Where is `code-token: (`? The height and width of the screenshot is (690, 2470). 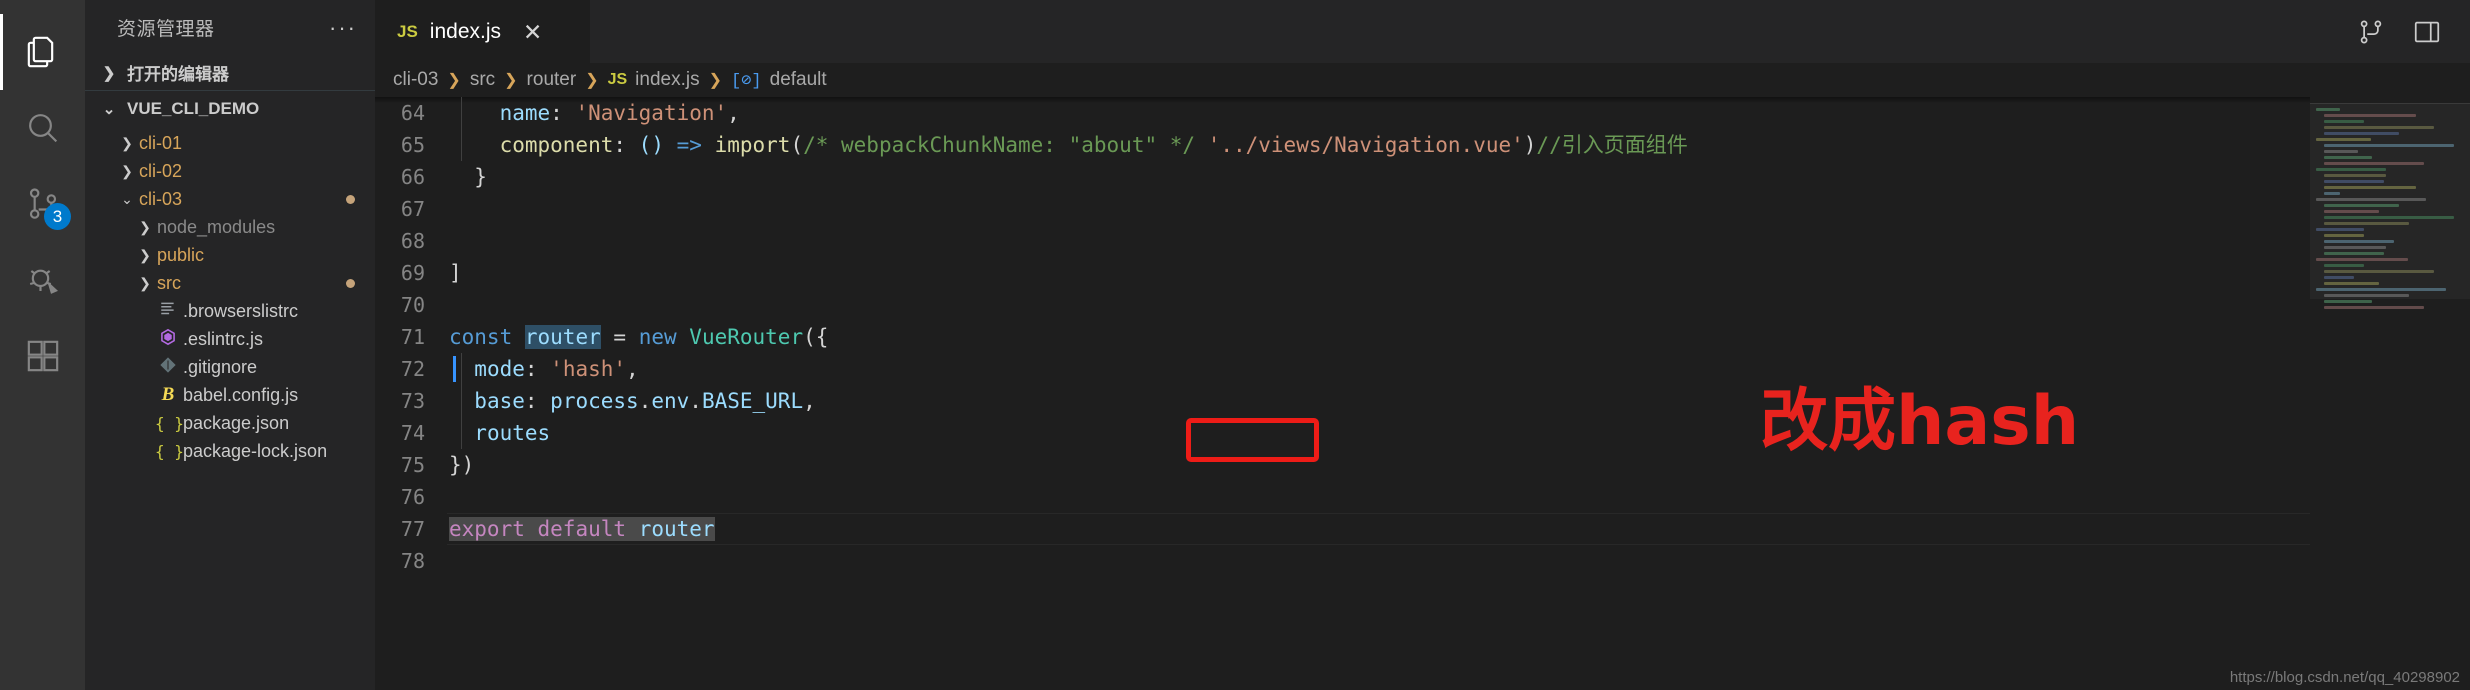
code-token: ( is located at coordinates (797, 145).